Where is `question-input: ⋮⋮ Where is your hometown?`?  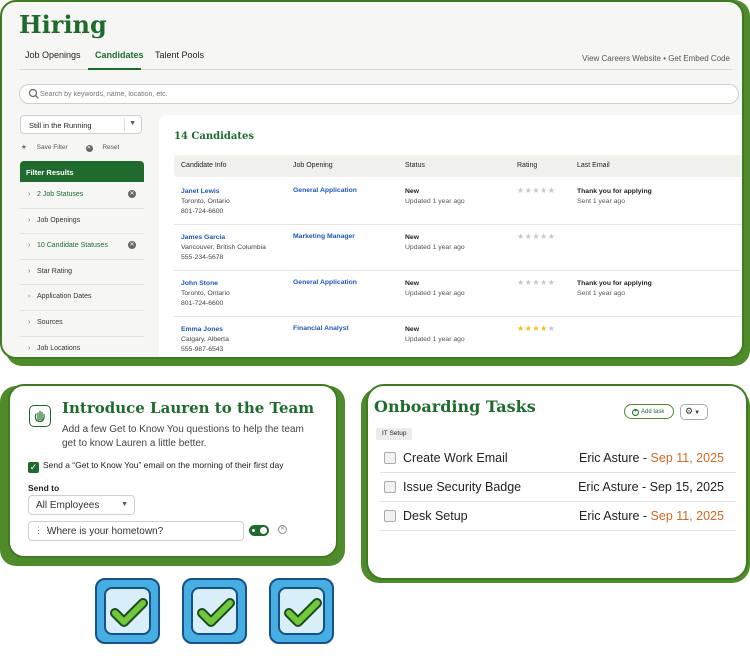
question-input: ⋮⋮ Where is your hometown? is located at coordinates (136, 531).